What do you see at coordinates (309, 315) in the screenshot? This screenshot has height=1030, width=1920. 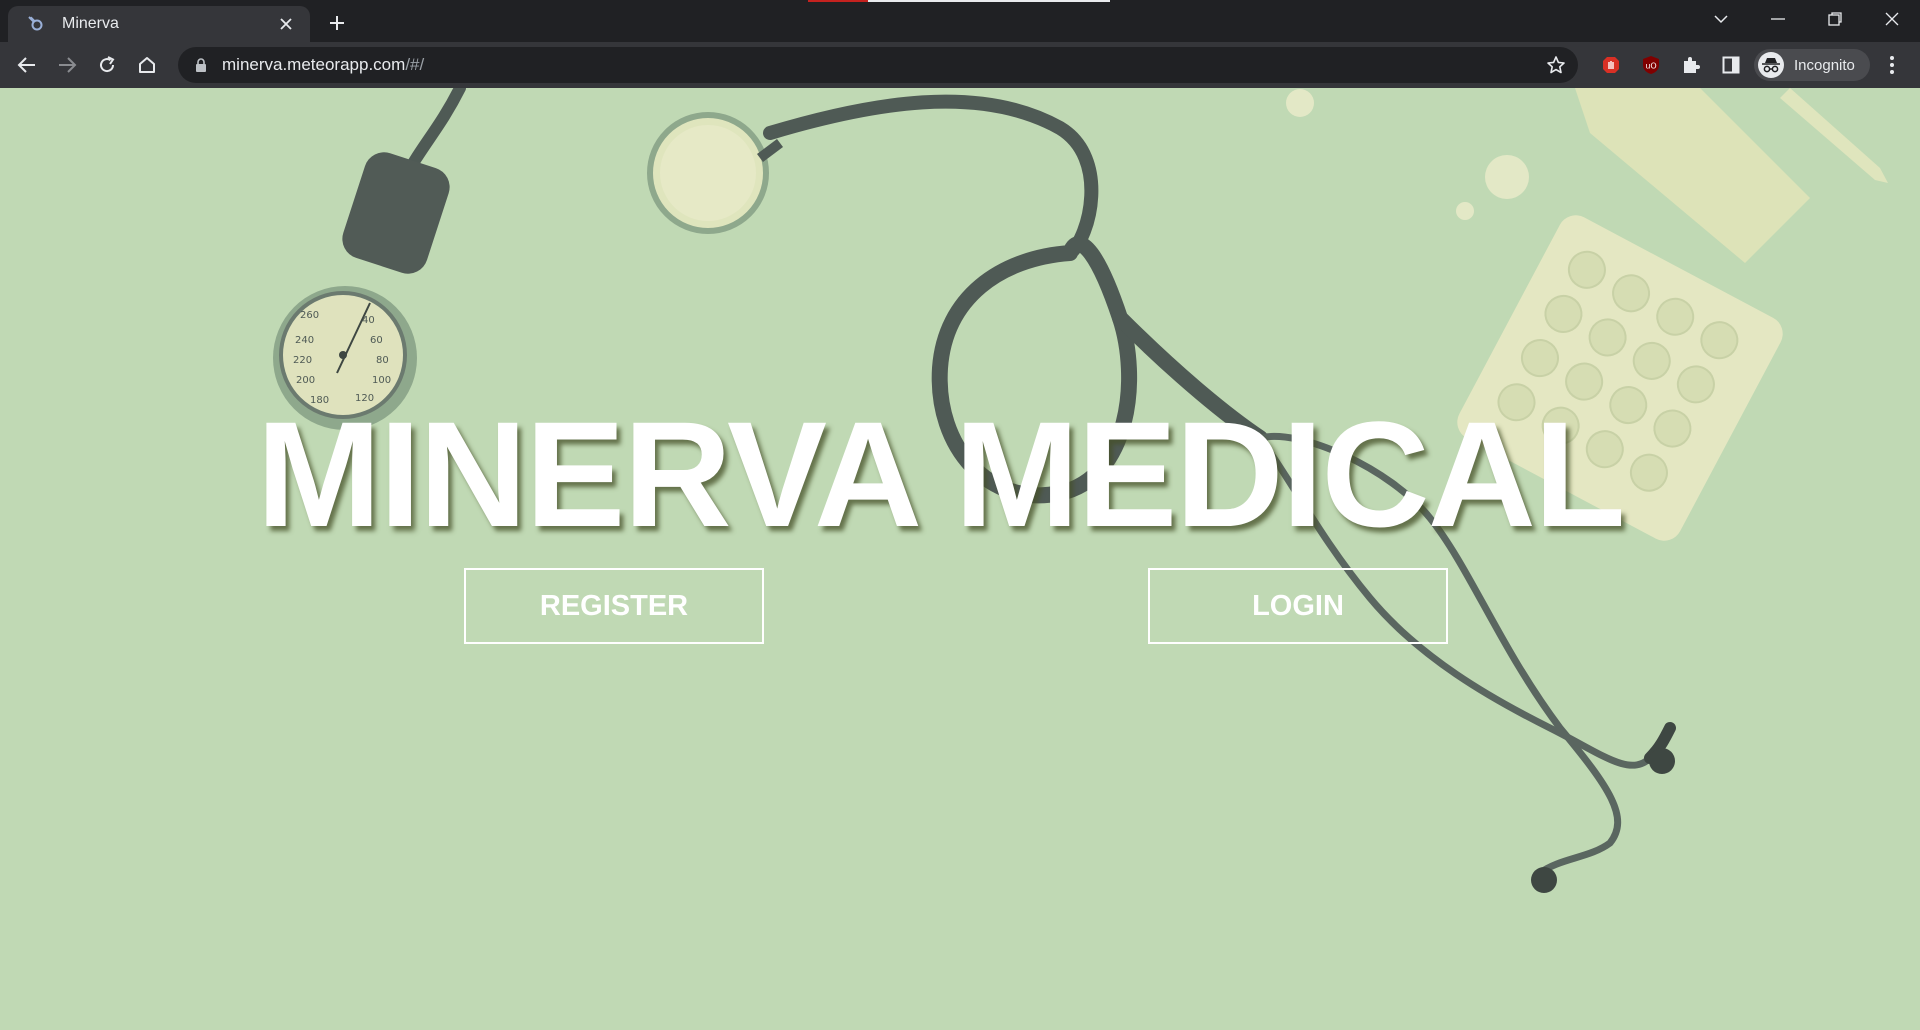 I see `svg-text: 260` at bounding box center [309, 315].